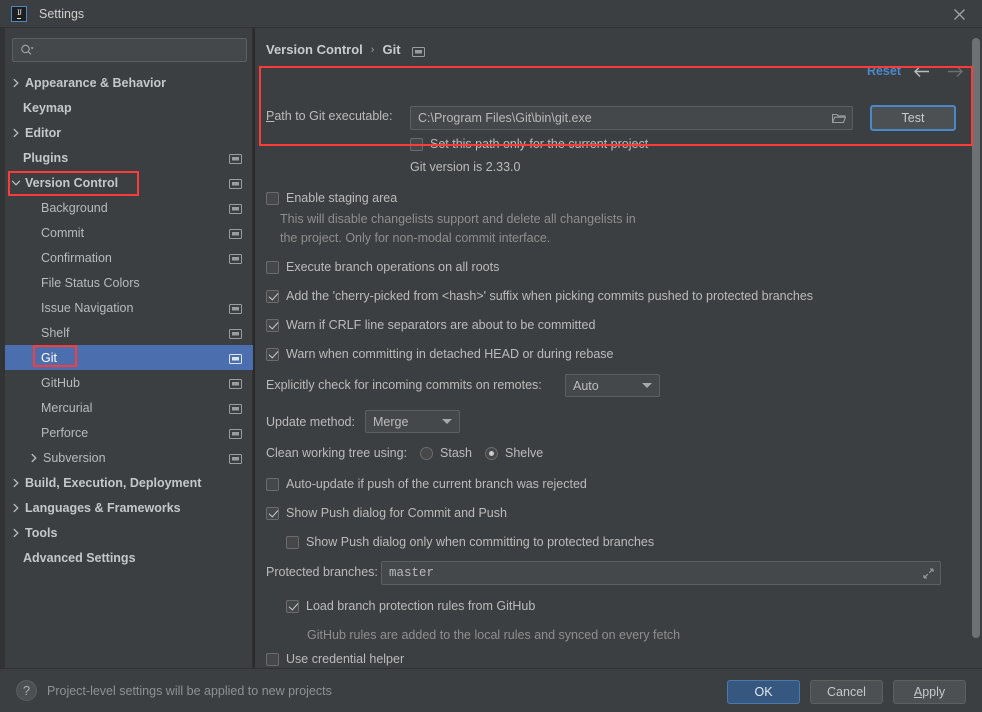 The image size is (982, 712). I want to click on sidebar-item-plugins: Plugins, so click(129, 157).